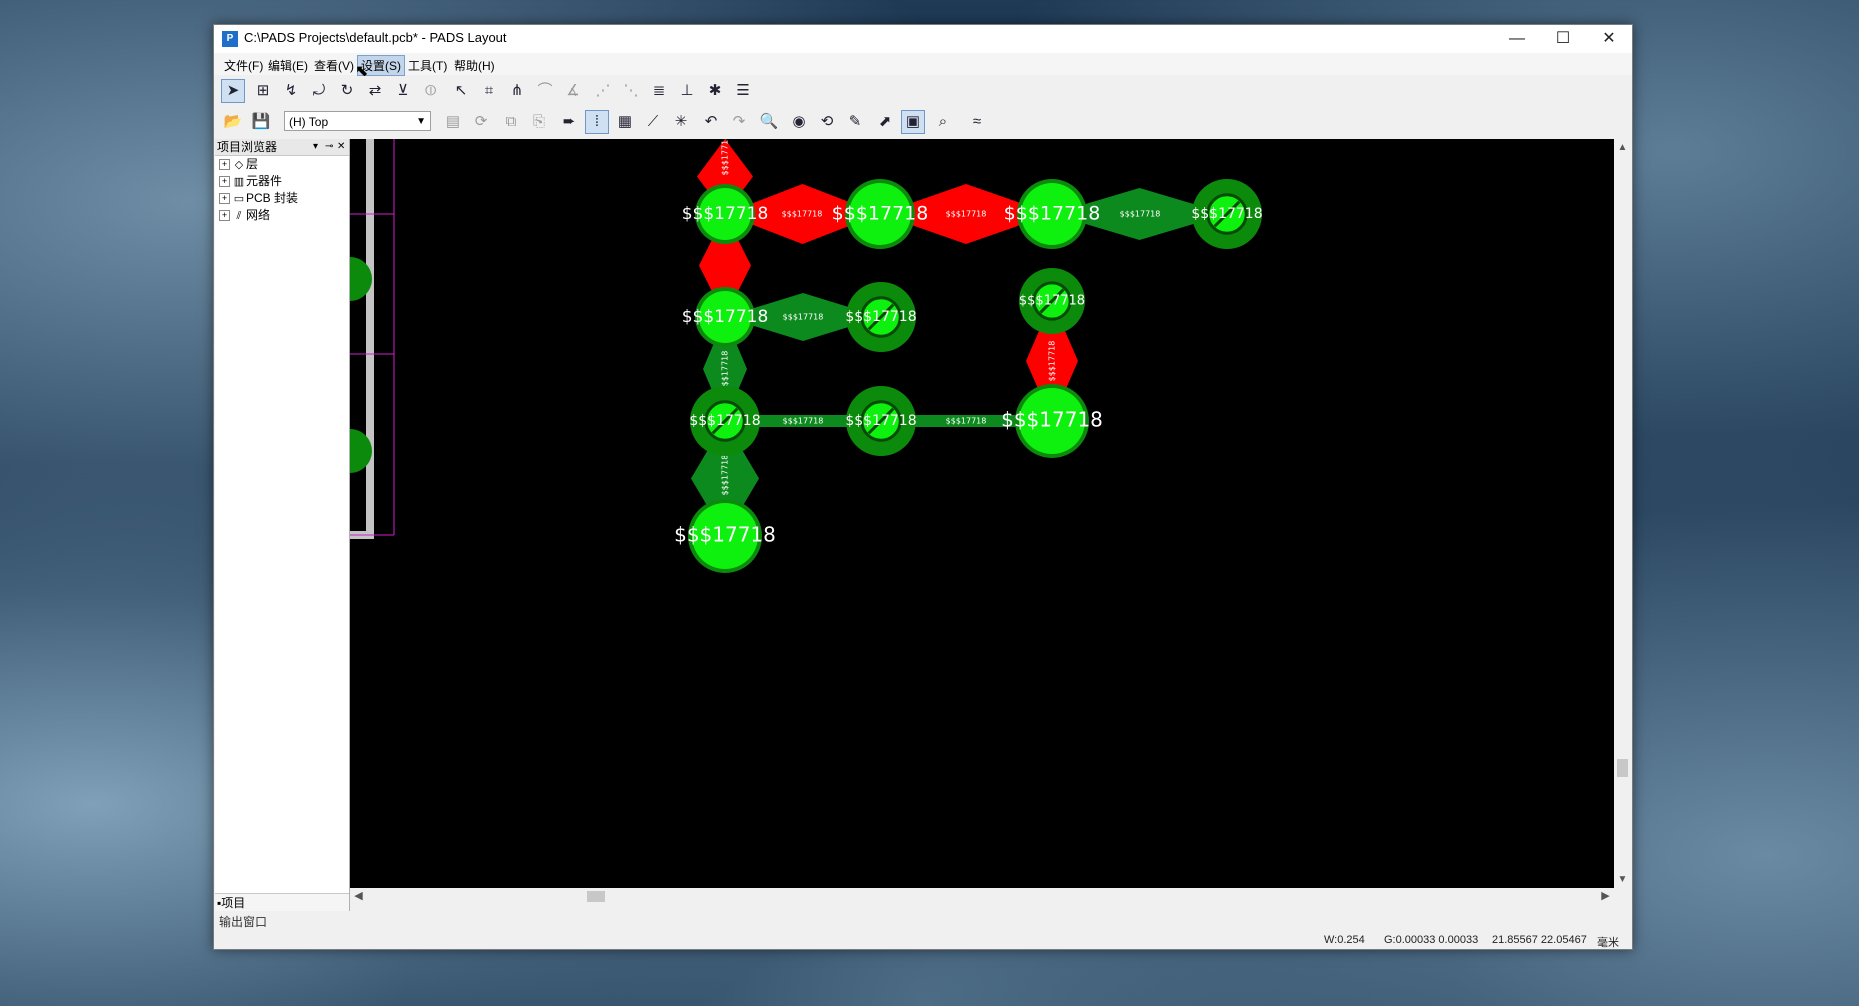 The image size is (1859, 1006). What do you see at coordinates (1563, 39) in the screenshot?
I see `maximize-button: ☐` at bounding box center [1563, 39].